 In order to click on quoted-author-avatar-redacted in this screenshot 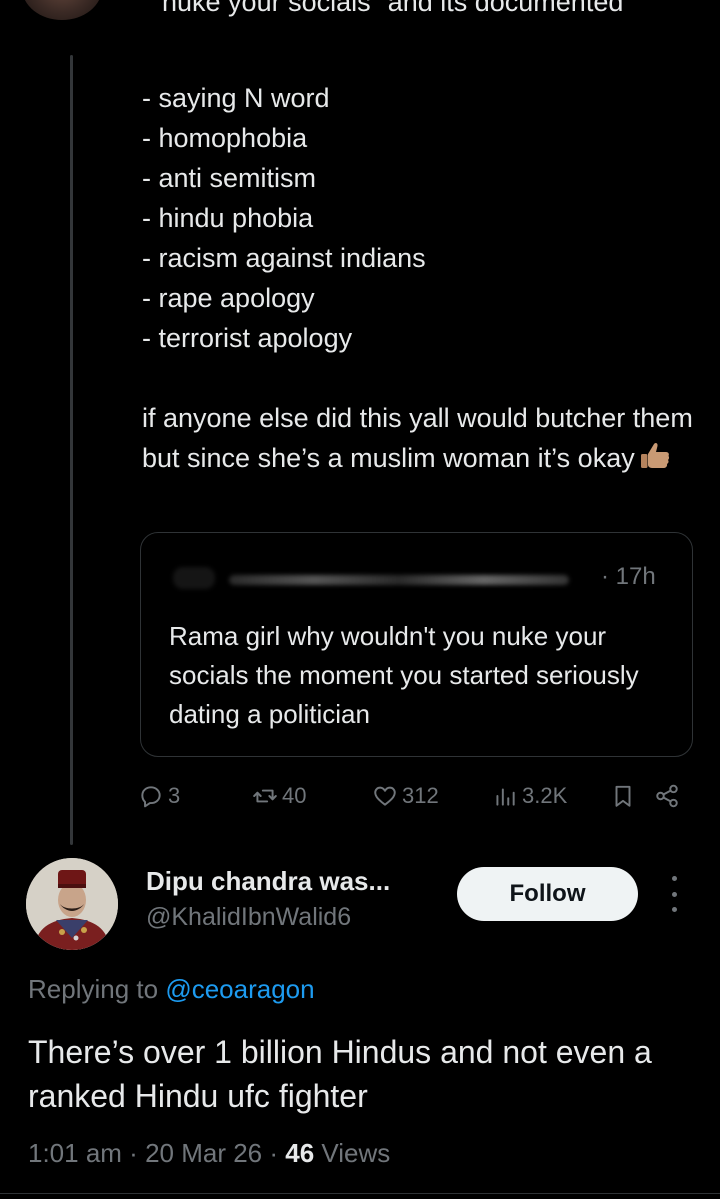, I will do `click(194, 578)`.